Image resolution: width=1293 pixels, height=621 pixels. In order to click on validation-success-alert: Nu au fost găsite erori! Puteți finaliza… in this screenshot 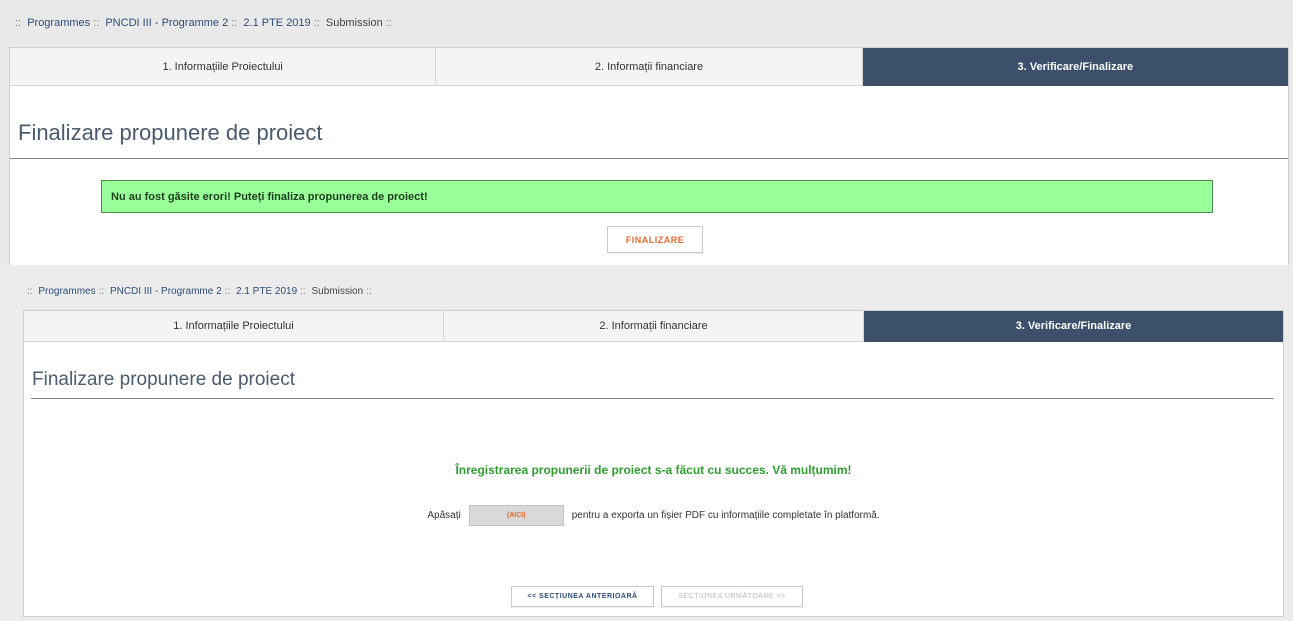, I will do `click(657, 196)`.